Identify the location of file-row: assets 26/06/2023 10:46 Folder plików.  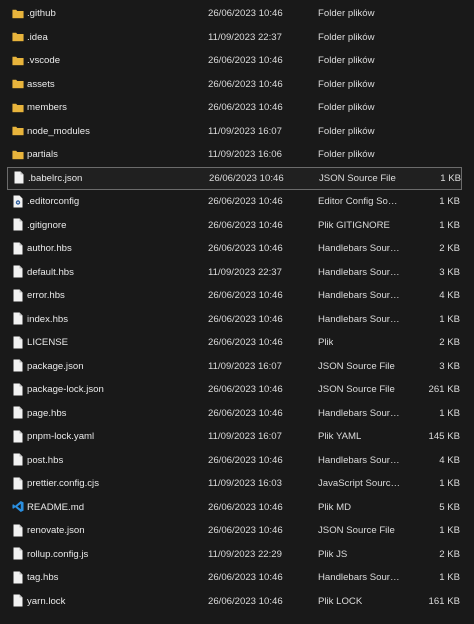
(237, 85).